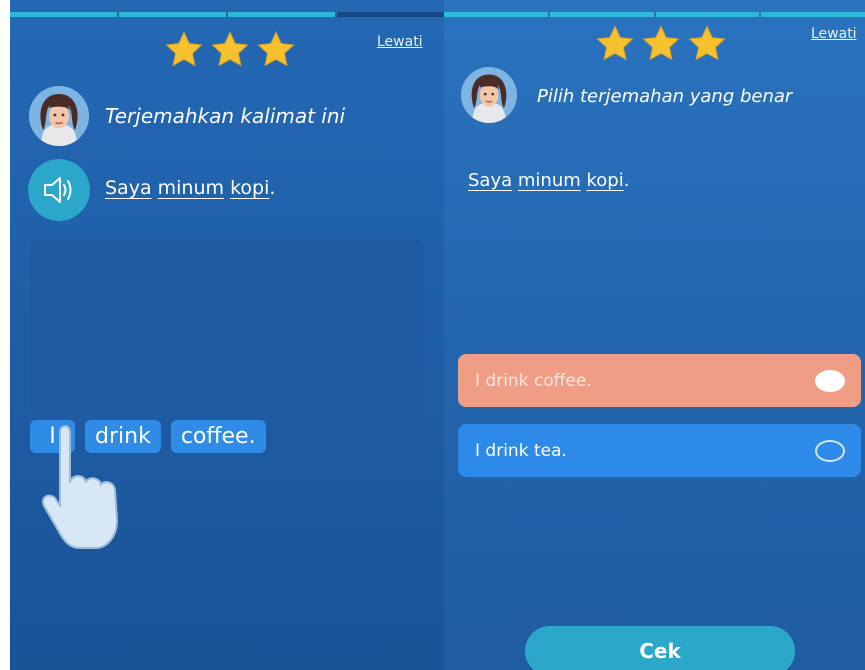 The height and width of the screenshot is (670, 865). I want to click on word-chip: coffee., so click(218, 436).